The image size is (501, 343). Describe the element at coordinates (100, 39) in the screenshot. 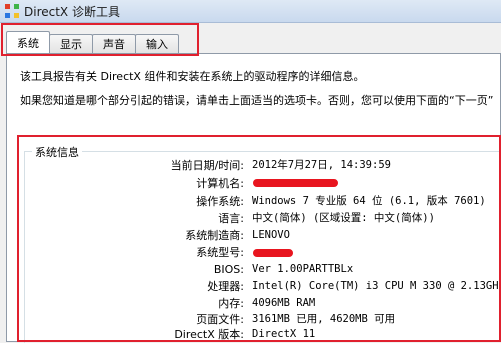

I see `tabs-annotation-box` at that location.